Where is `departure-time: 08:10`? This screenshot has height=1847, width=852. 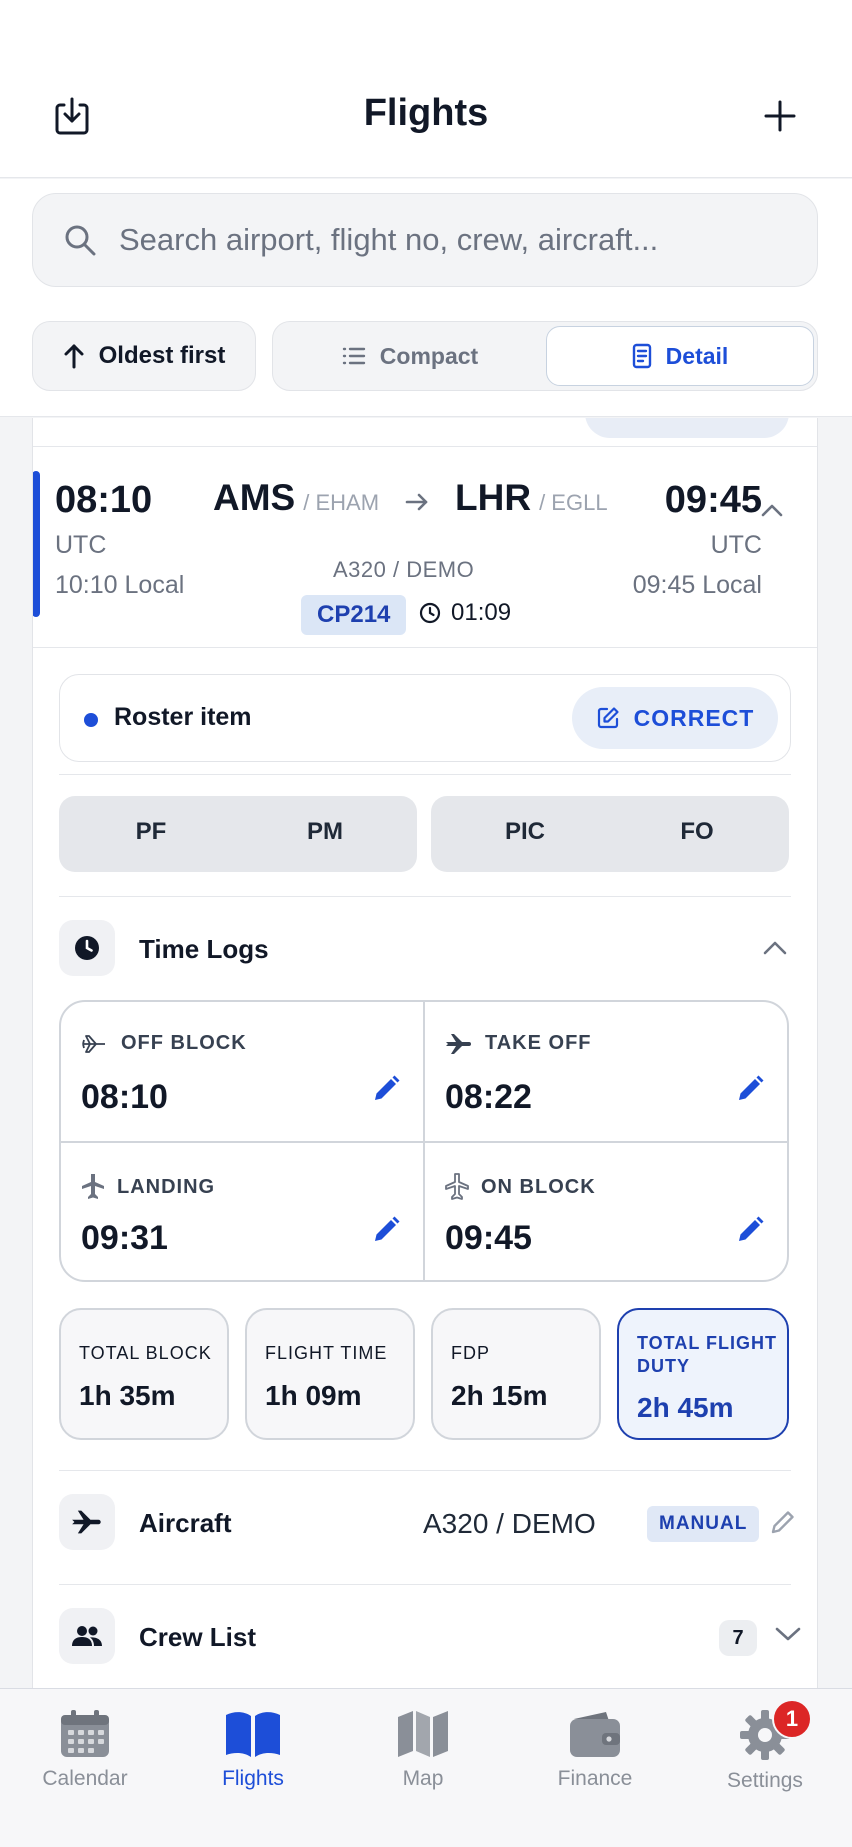
departure-time: 08:10 is located at coordinates (104, 500).